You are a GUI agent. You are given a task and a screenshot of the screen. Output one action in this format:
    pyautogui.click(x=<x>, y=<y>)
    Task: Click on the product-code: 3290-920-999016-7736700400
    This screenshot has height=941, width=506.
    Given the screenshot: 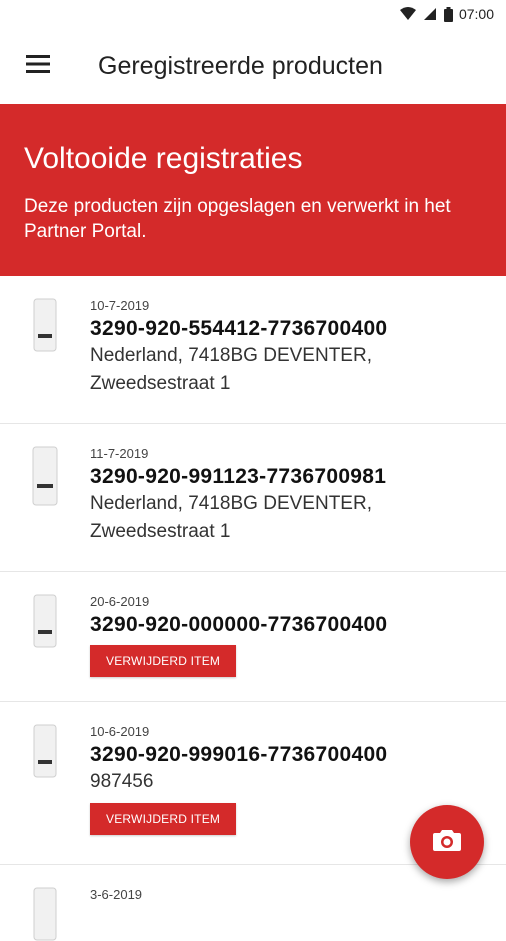 What is the action you would take?
    pyautogui.click(x=239, y=754)
    